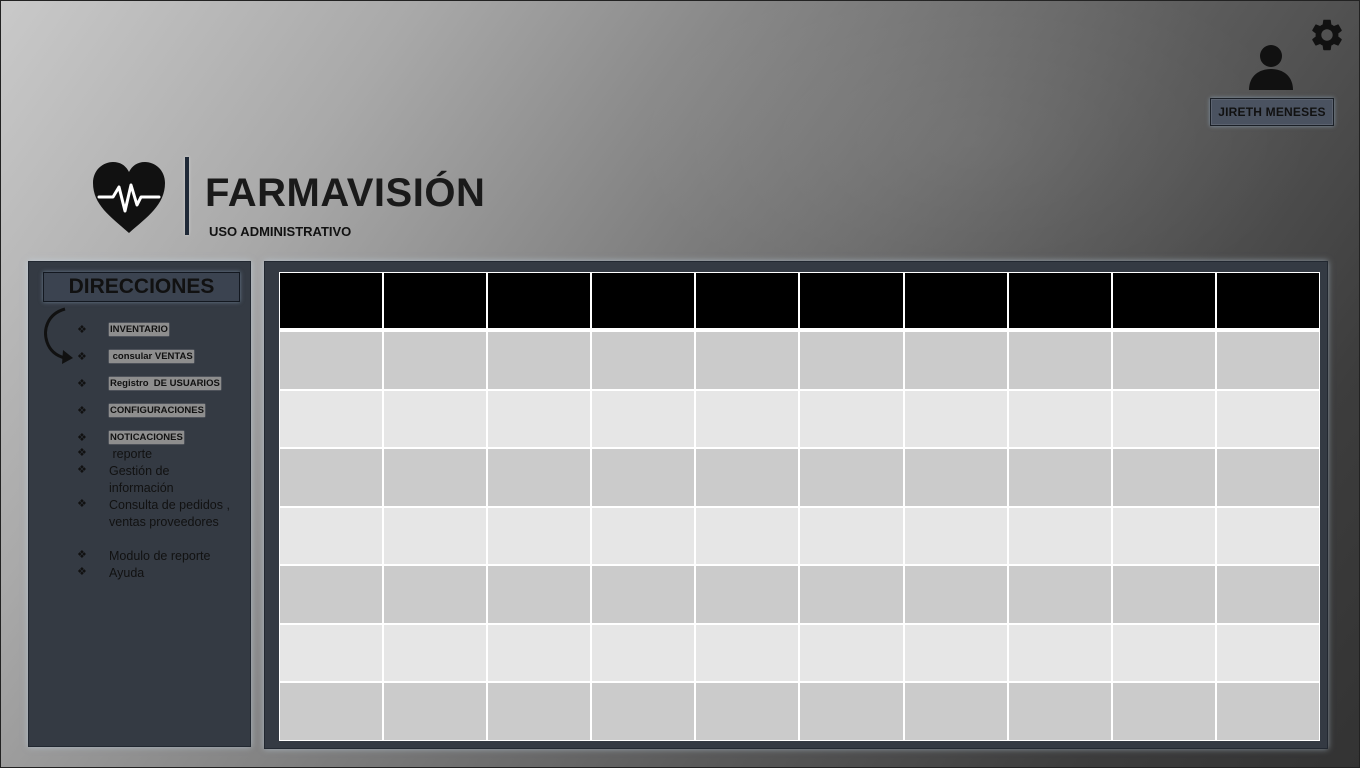 The width and height of the screenshot is (1360, 768). I want to click on sidebar-item-notificaciones: ❖ NOTICACIONES, so click(130, 438).